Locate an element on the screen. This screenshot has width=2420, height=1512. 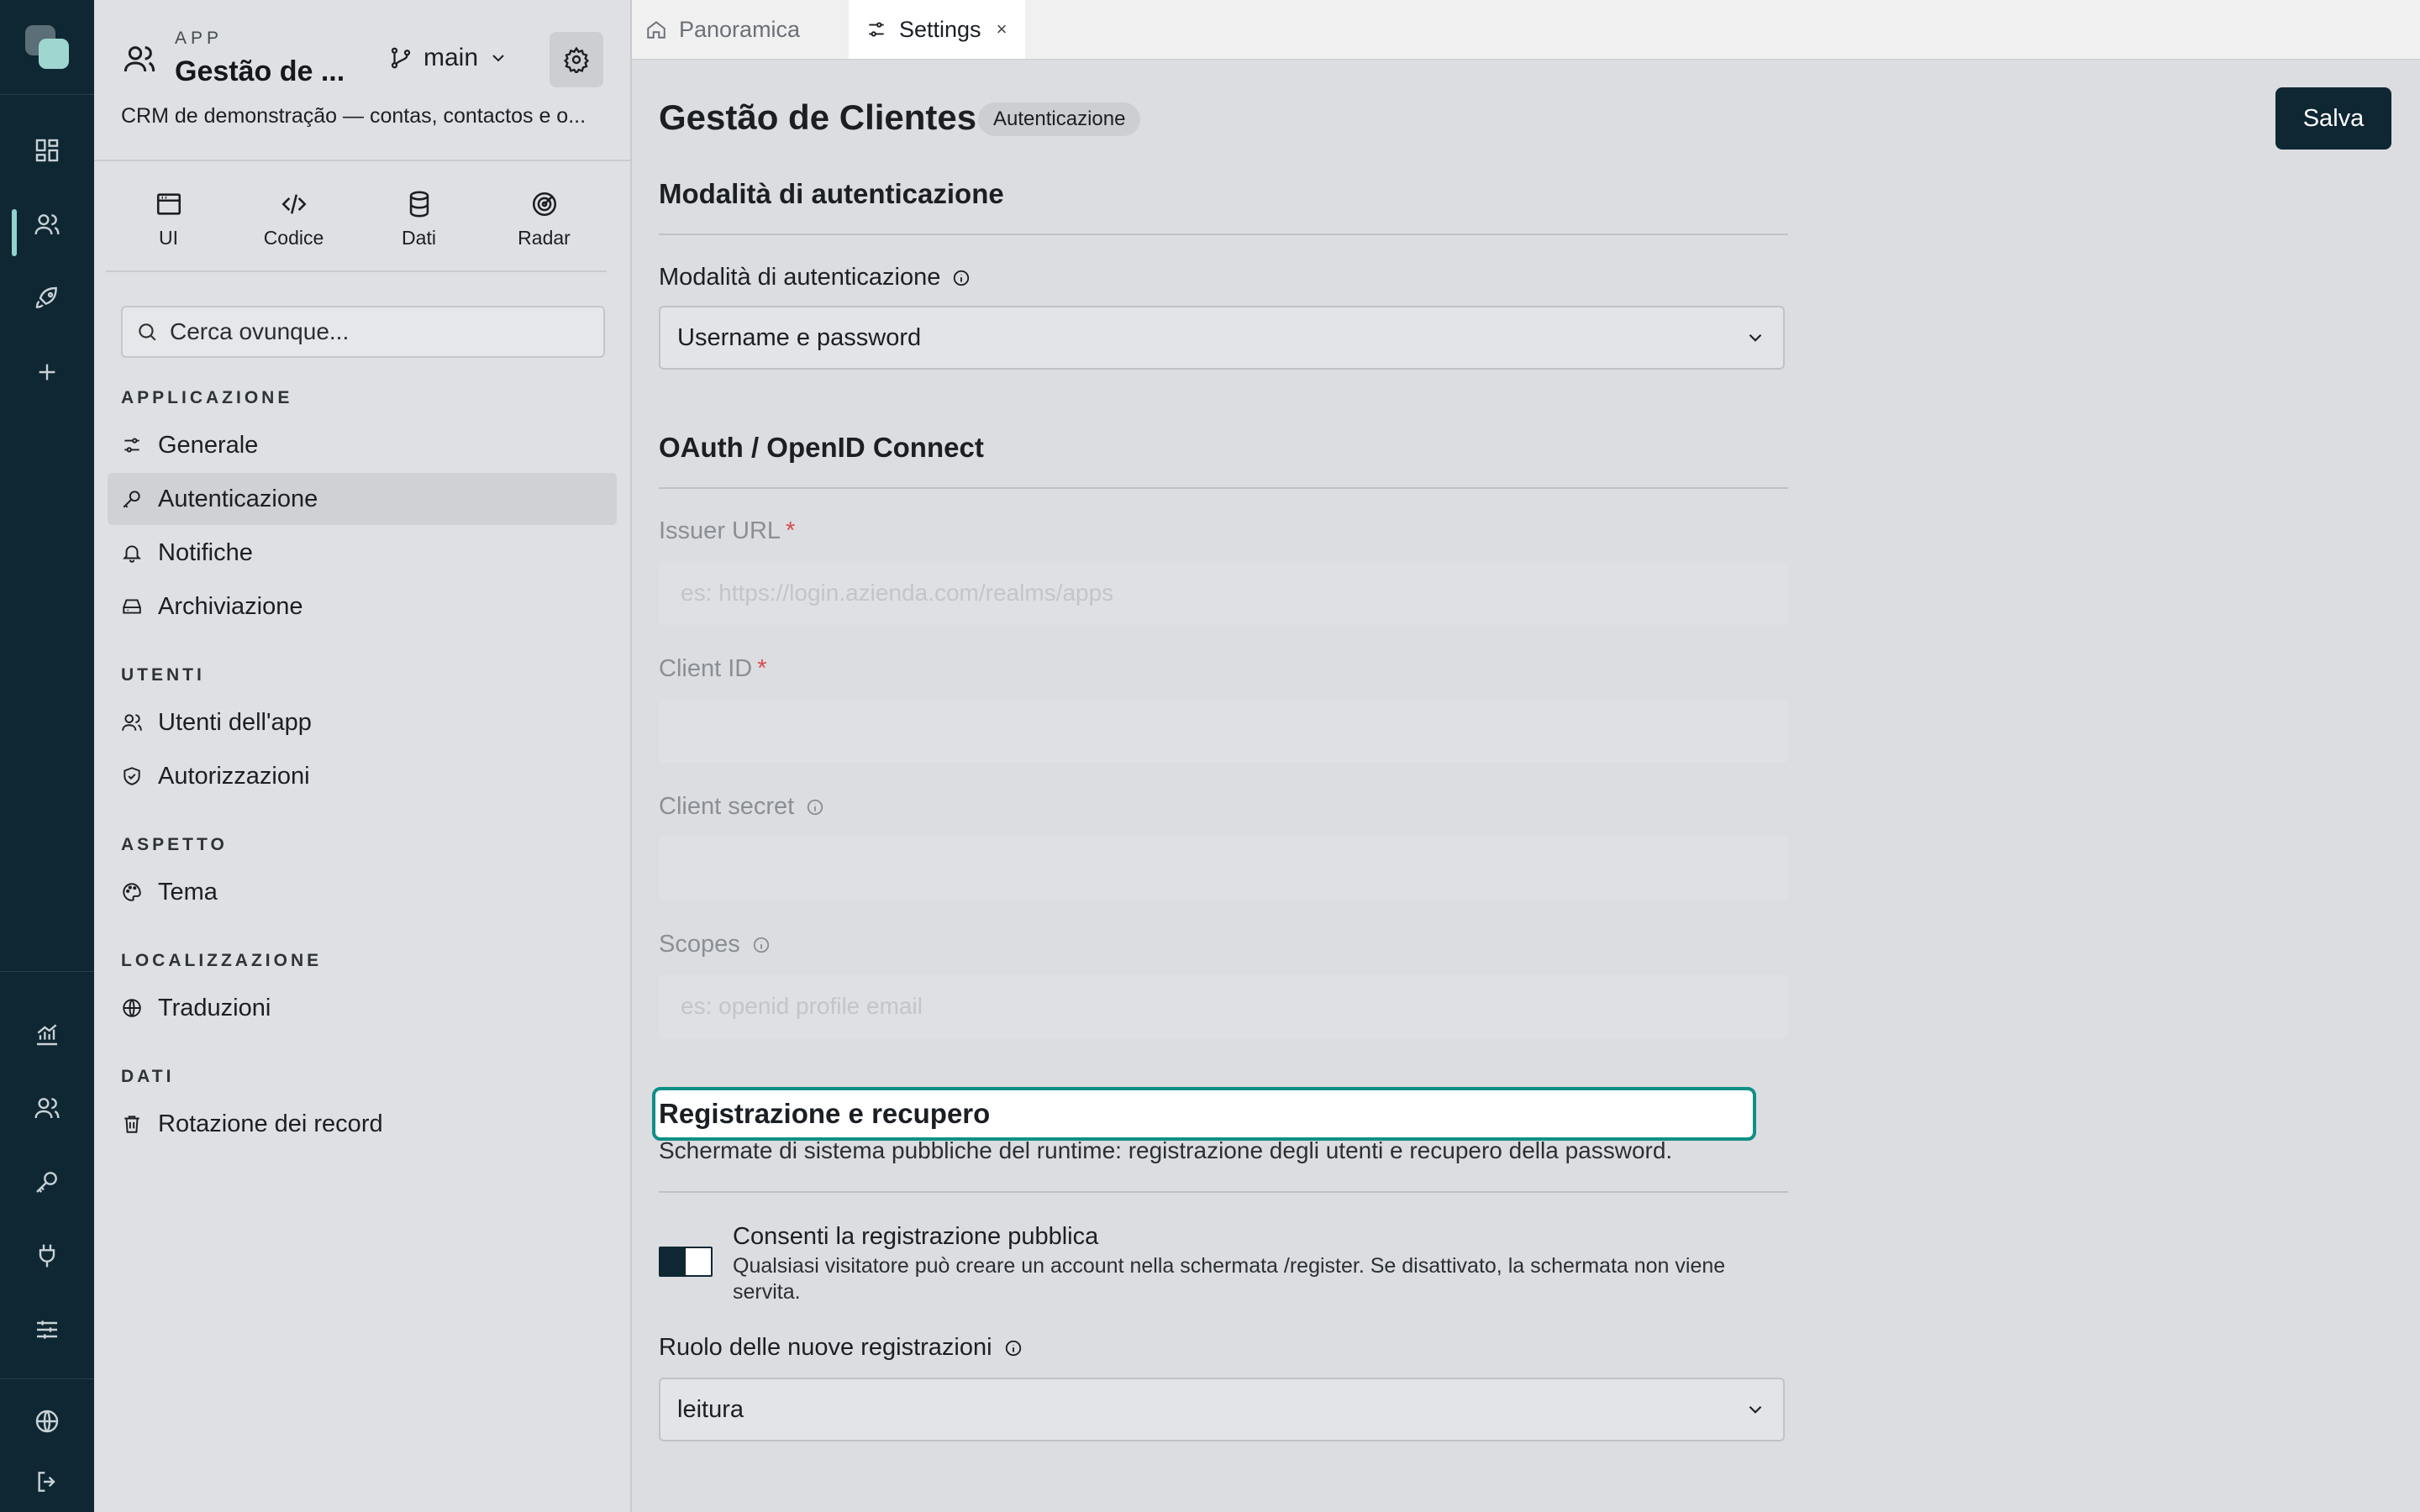
mode-tabs: UI Codice Dati Radar is located at coordinates (356, 220).